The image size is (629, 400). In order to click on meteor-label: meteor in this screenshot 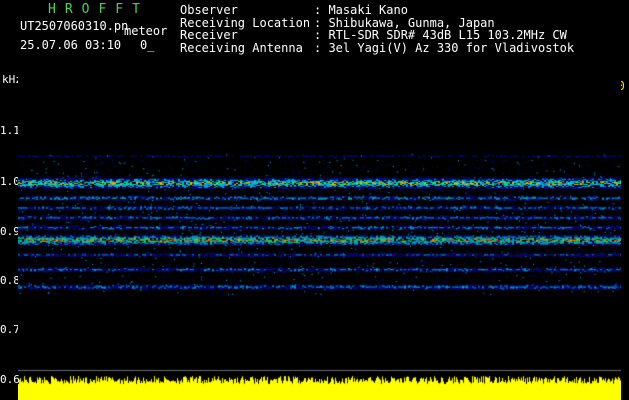, I will do `click(146, 31)`.